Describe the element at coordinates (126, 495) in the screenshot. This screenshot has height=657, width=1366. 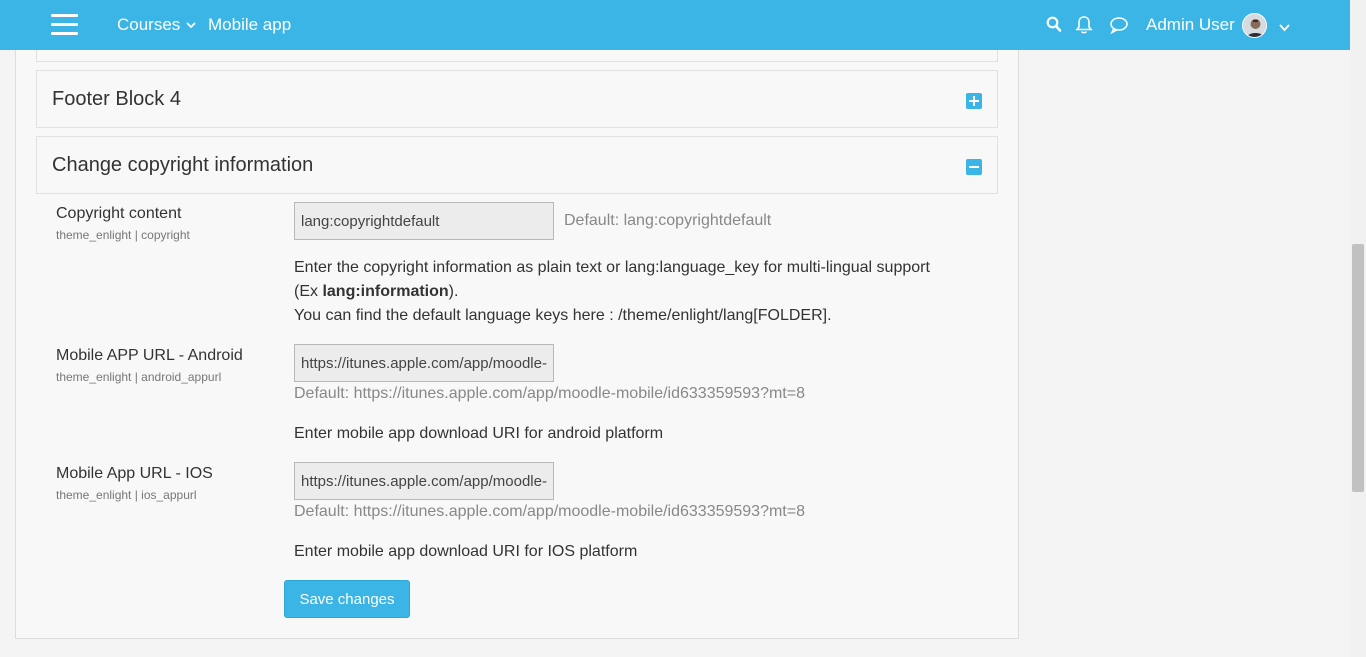
I see `setting-key-ios-url: theme_enlight | ios_appurl` at that location.